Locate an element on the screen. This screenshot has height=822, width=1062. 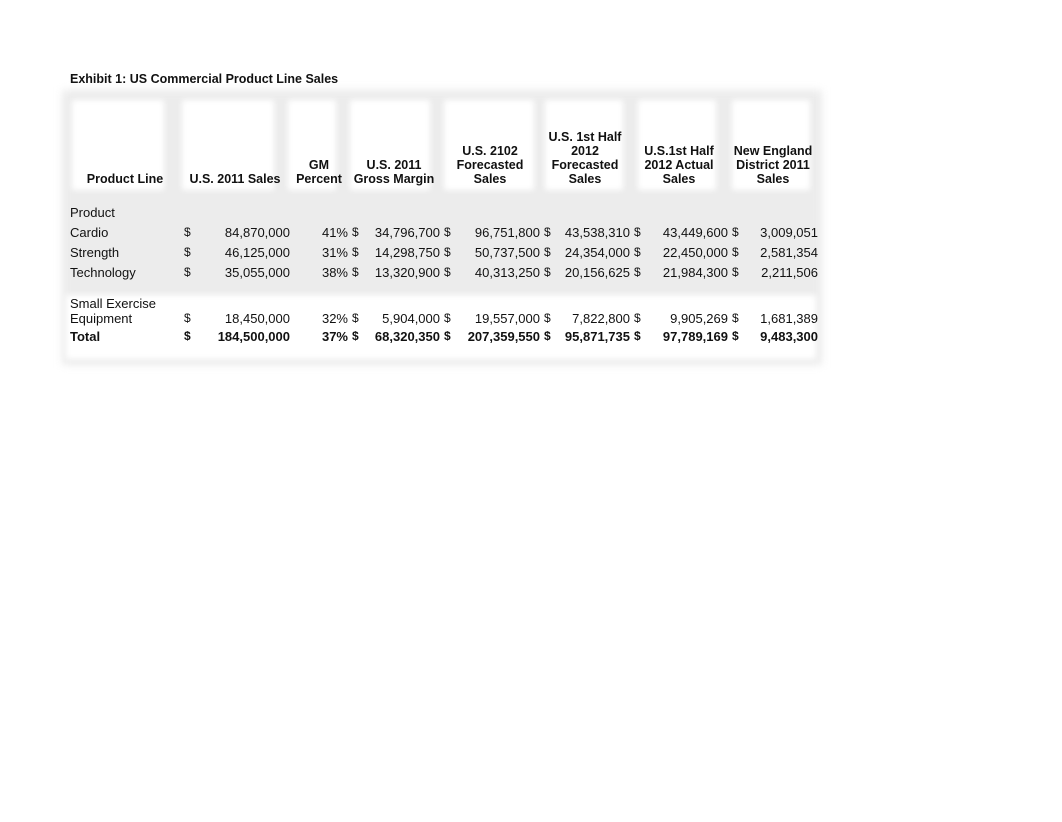
cell-gm-percent: 38% is located at coordinates (334, 272).